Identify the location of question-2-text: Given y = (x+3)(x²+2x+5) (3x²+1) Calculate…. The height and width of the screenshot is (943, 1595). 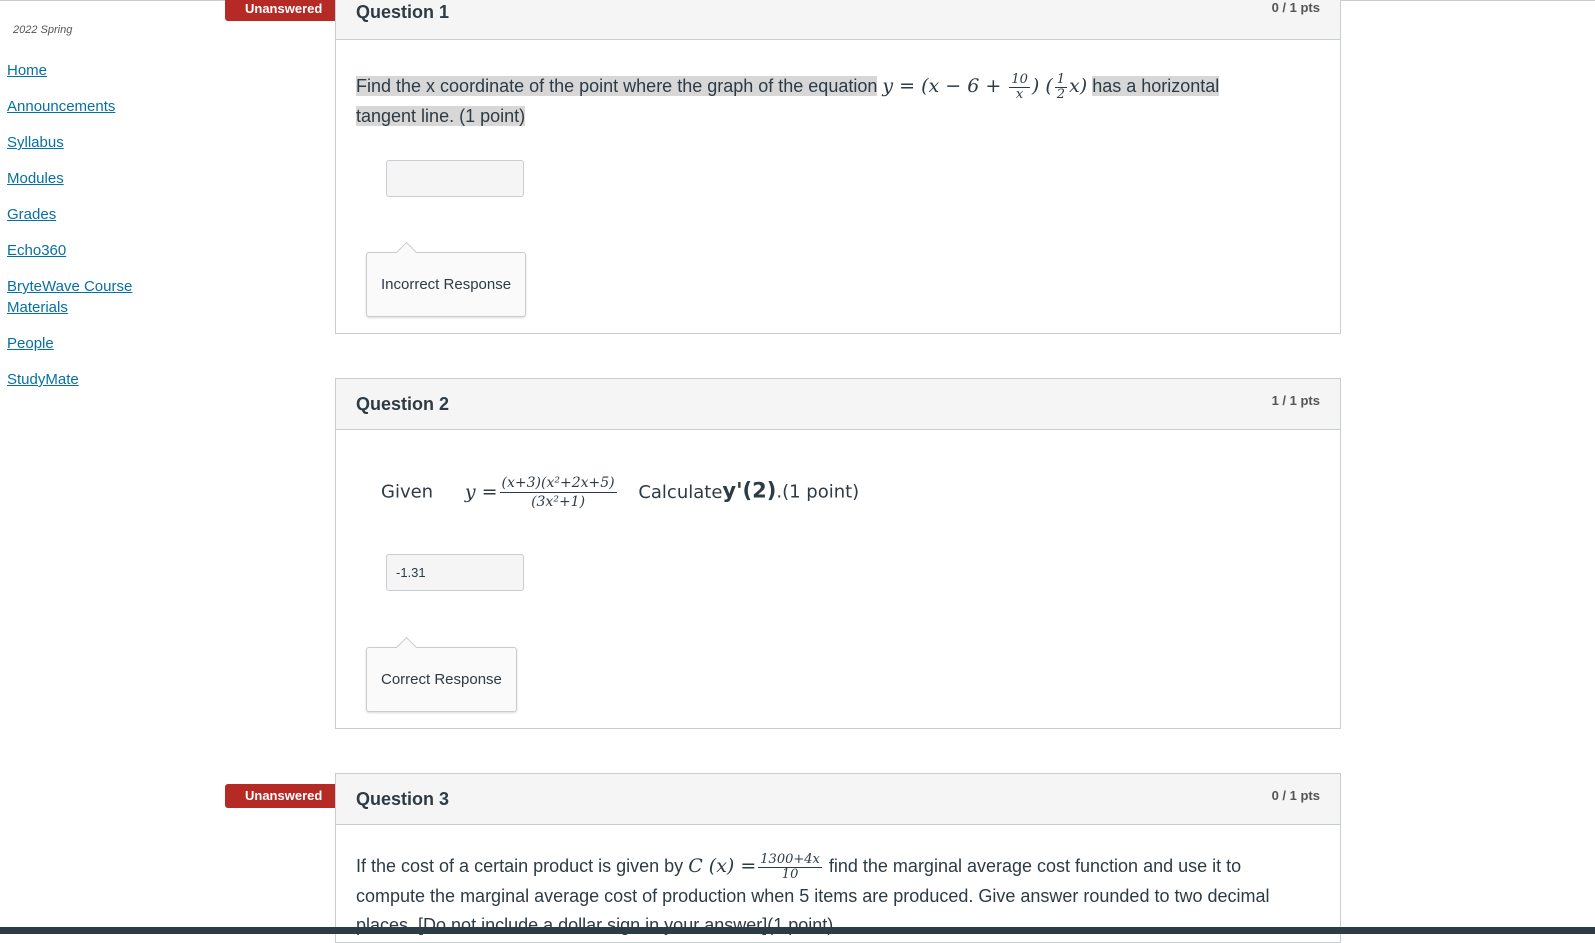
(620, 492).